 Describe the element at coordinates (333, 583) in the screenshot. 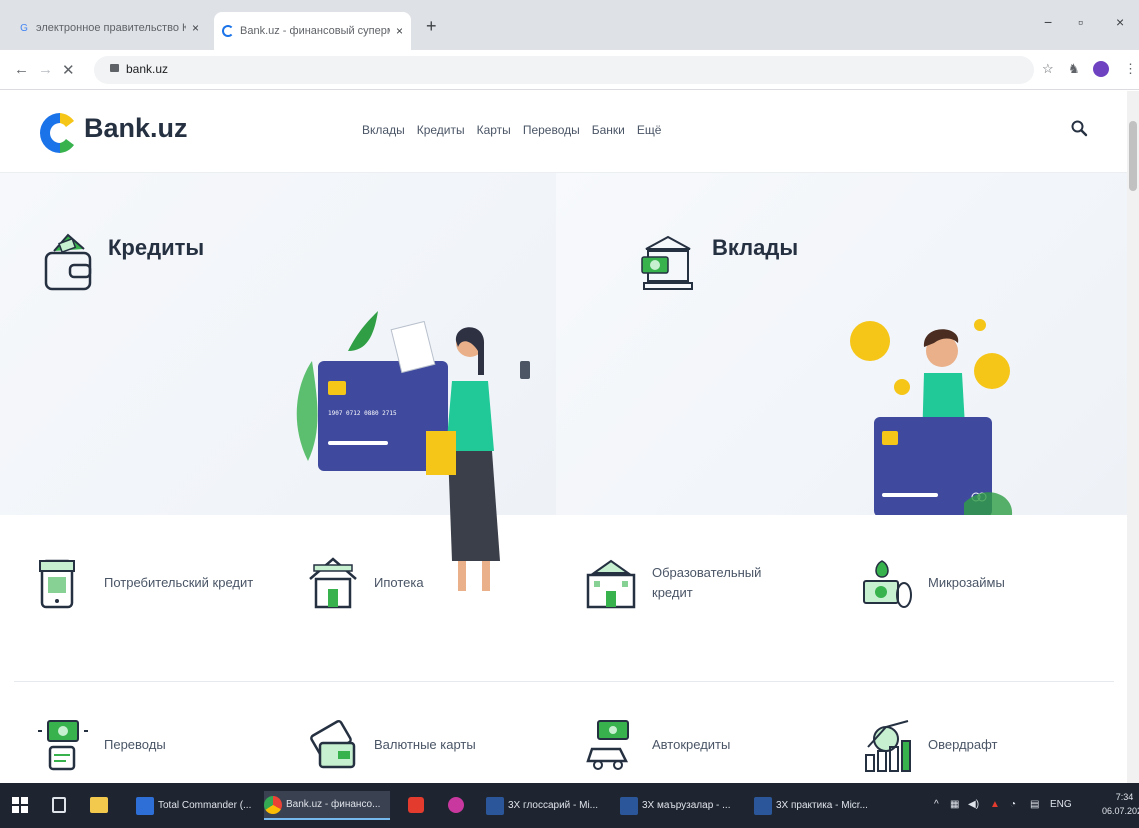

I see `house-icon` at that location.